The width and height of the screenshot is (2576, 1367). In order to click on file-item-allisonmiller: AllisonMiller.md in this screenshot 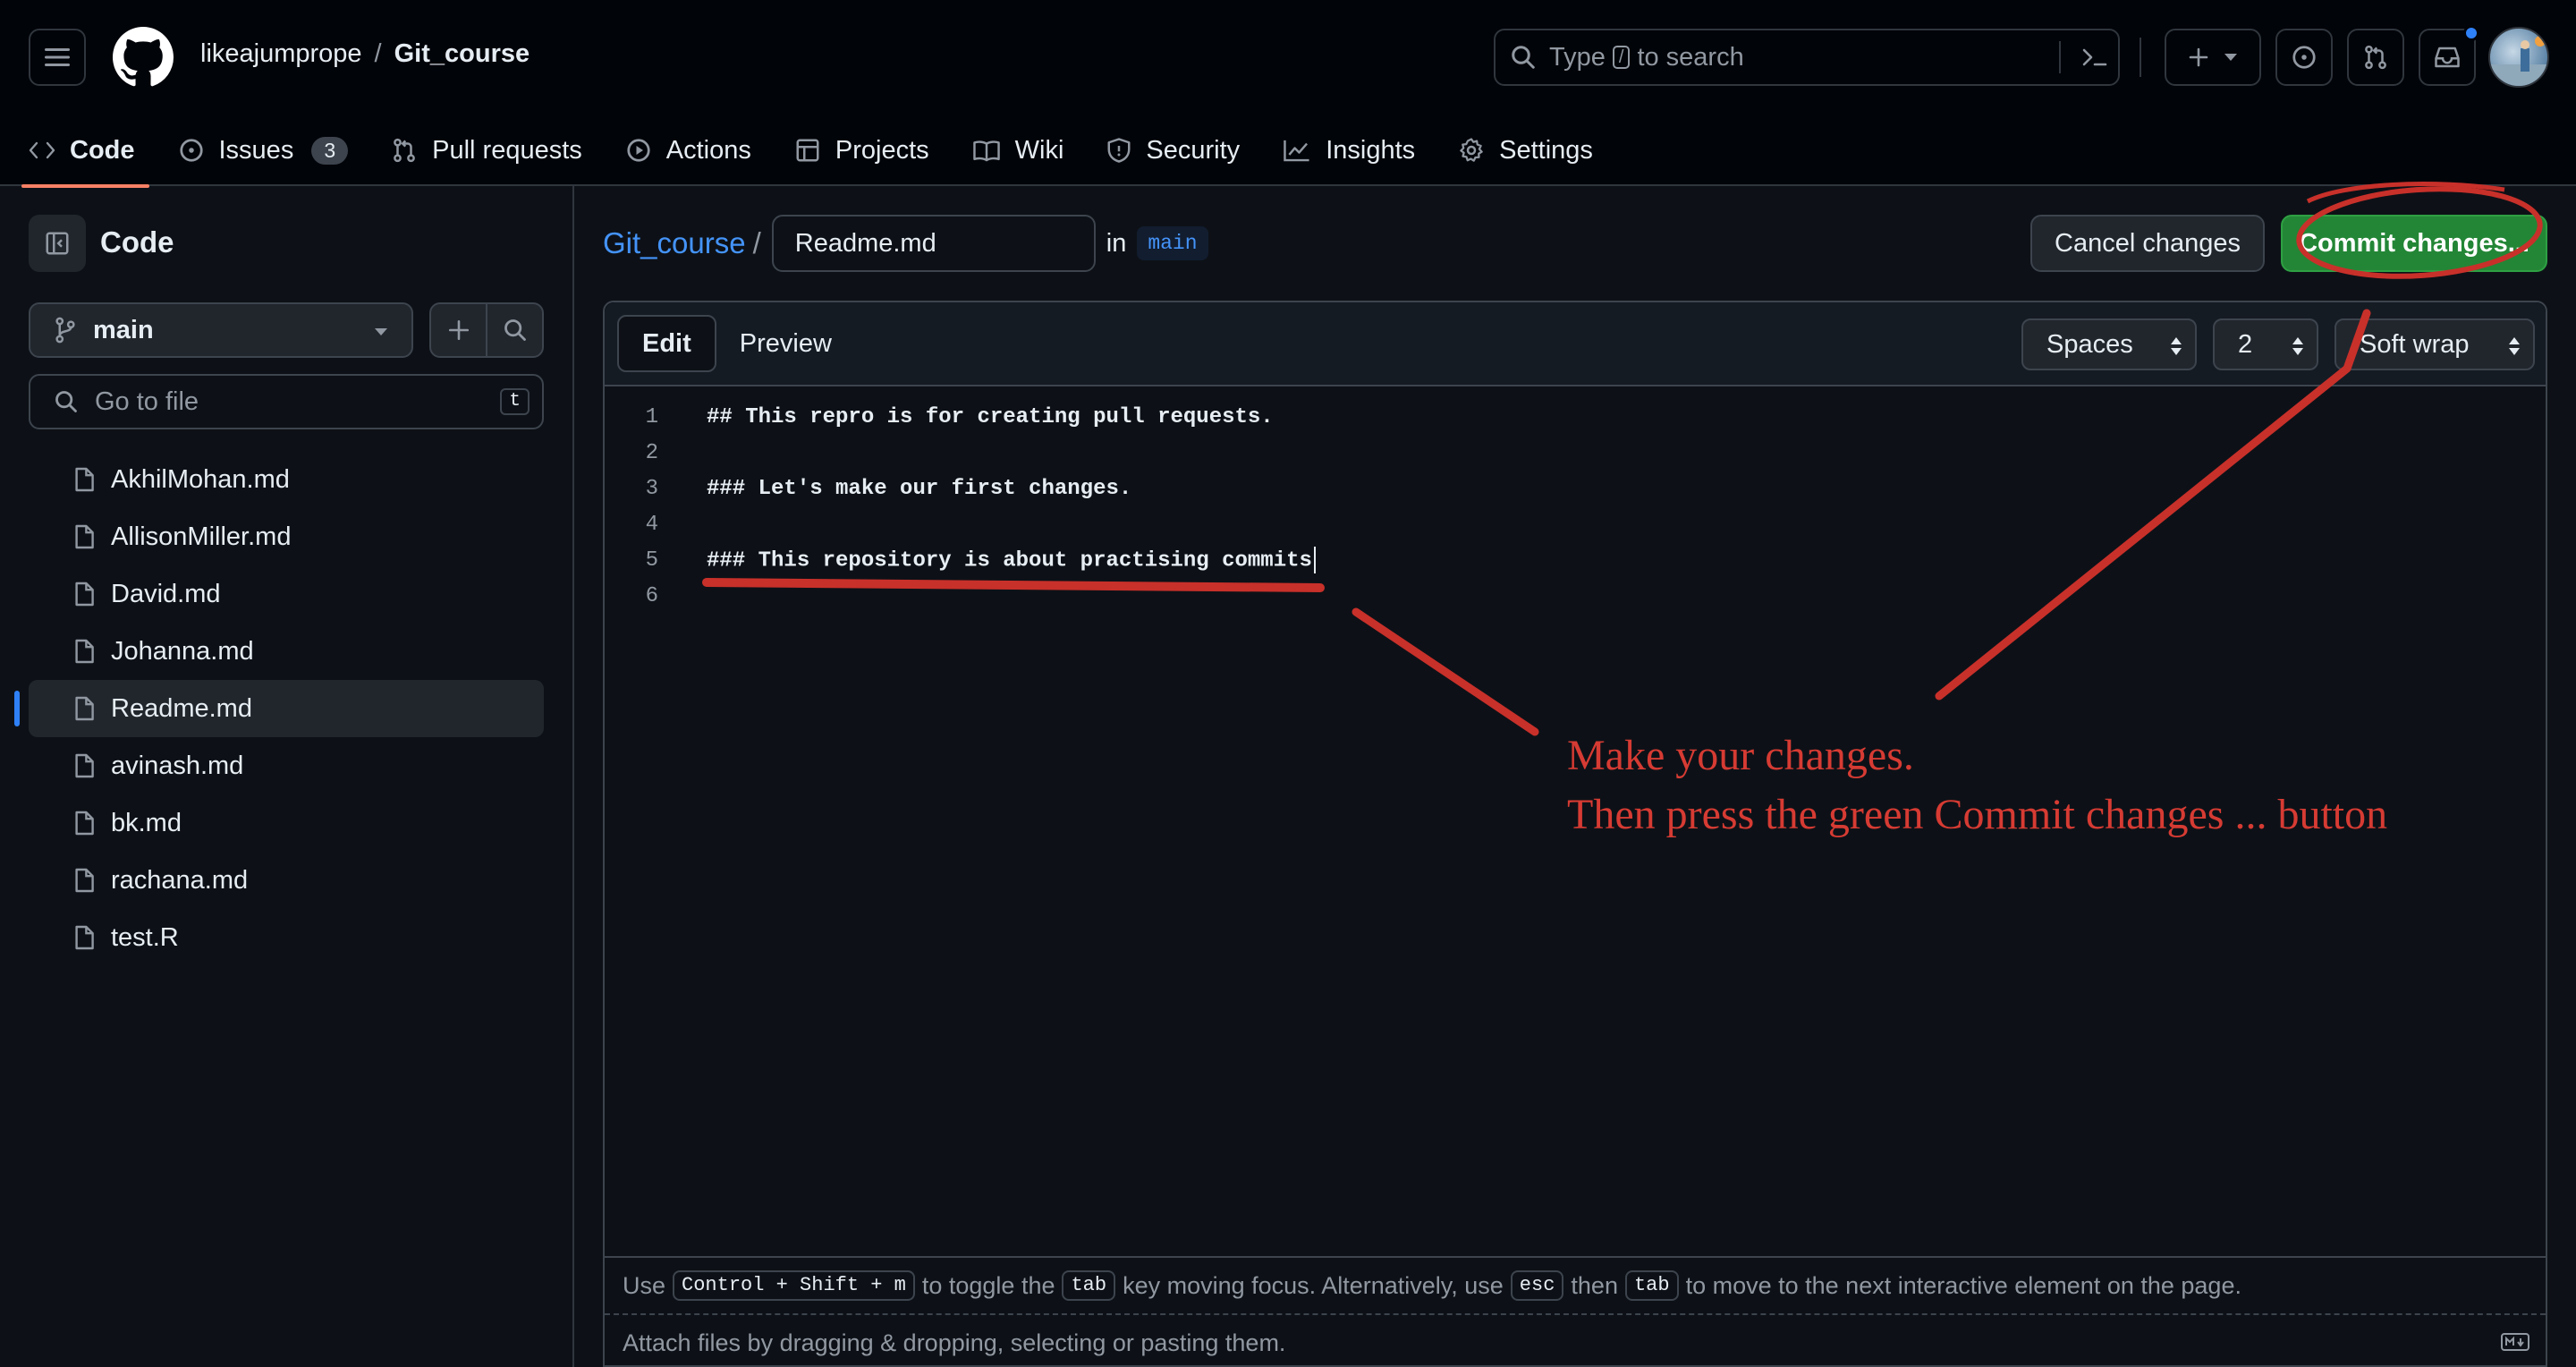, I will do `click(286, 536)`.